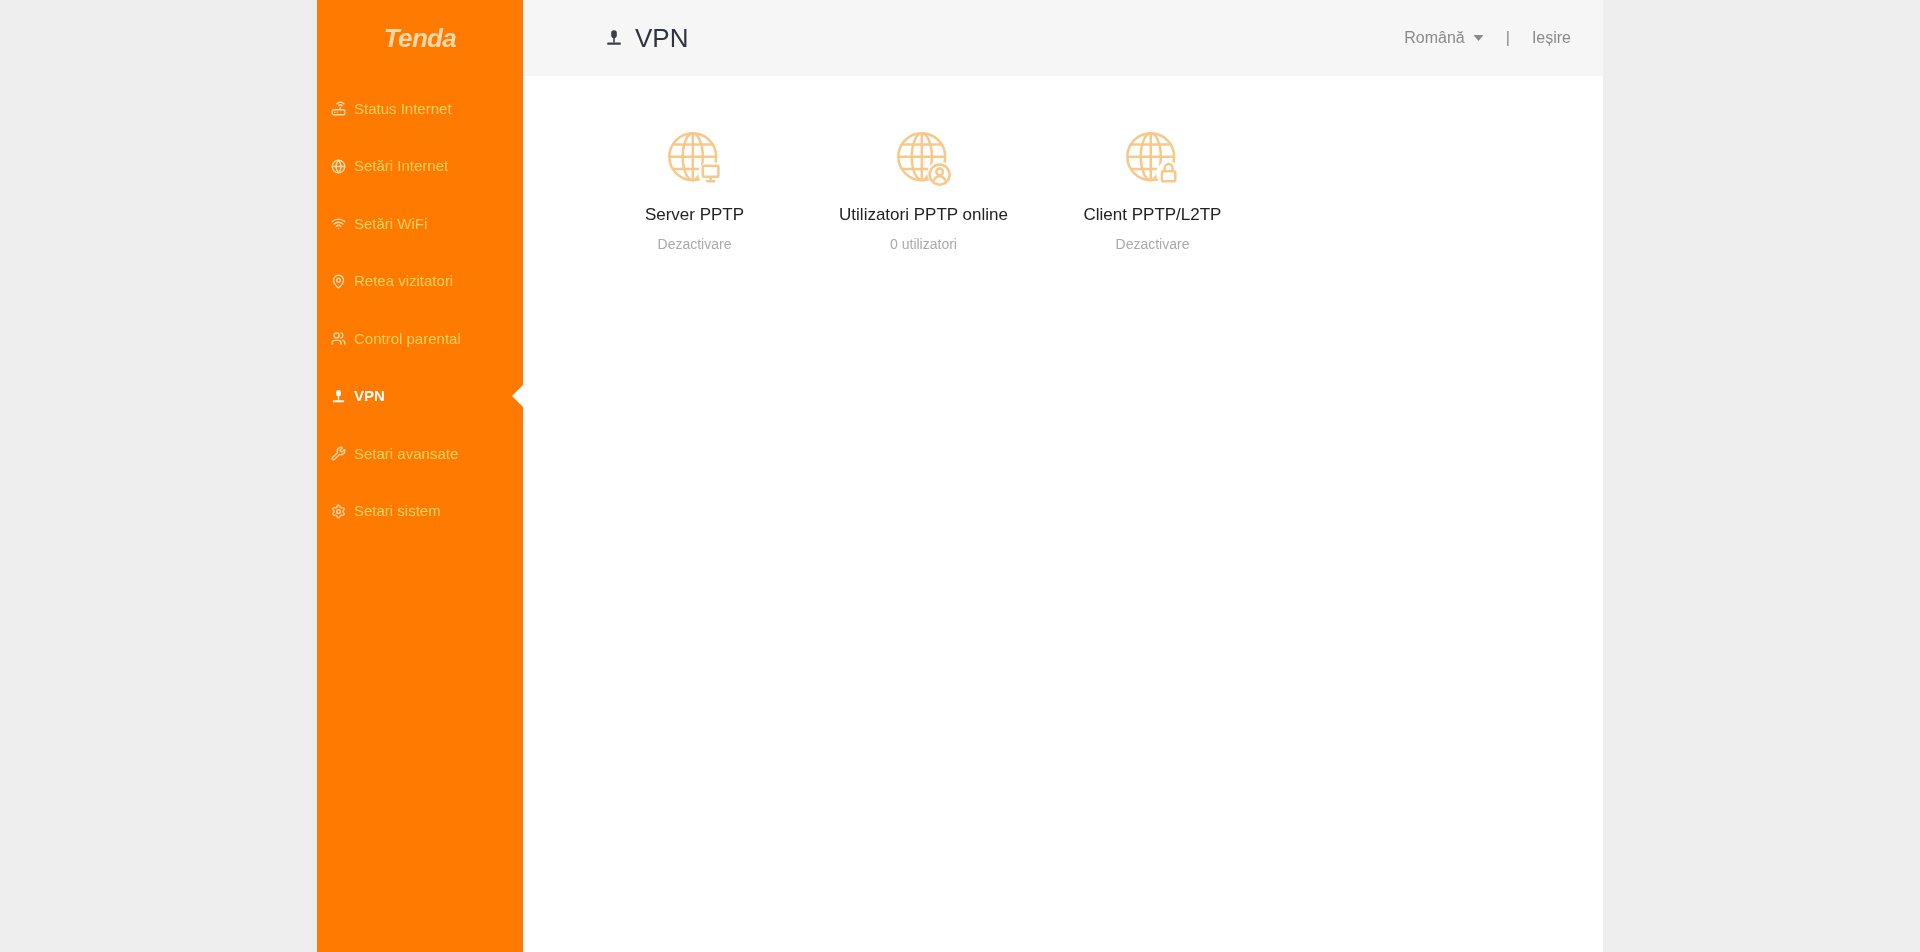 The width and height of the screenshot is (1920, 952). I want to click on sidebar-item: Setări Internet, so click(420, 166).